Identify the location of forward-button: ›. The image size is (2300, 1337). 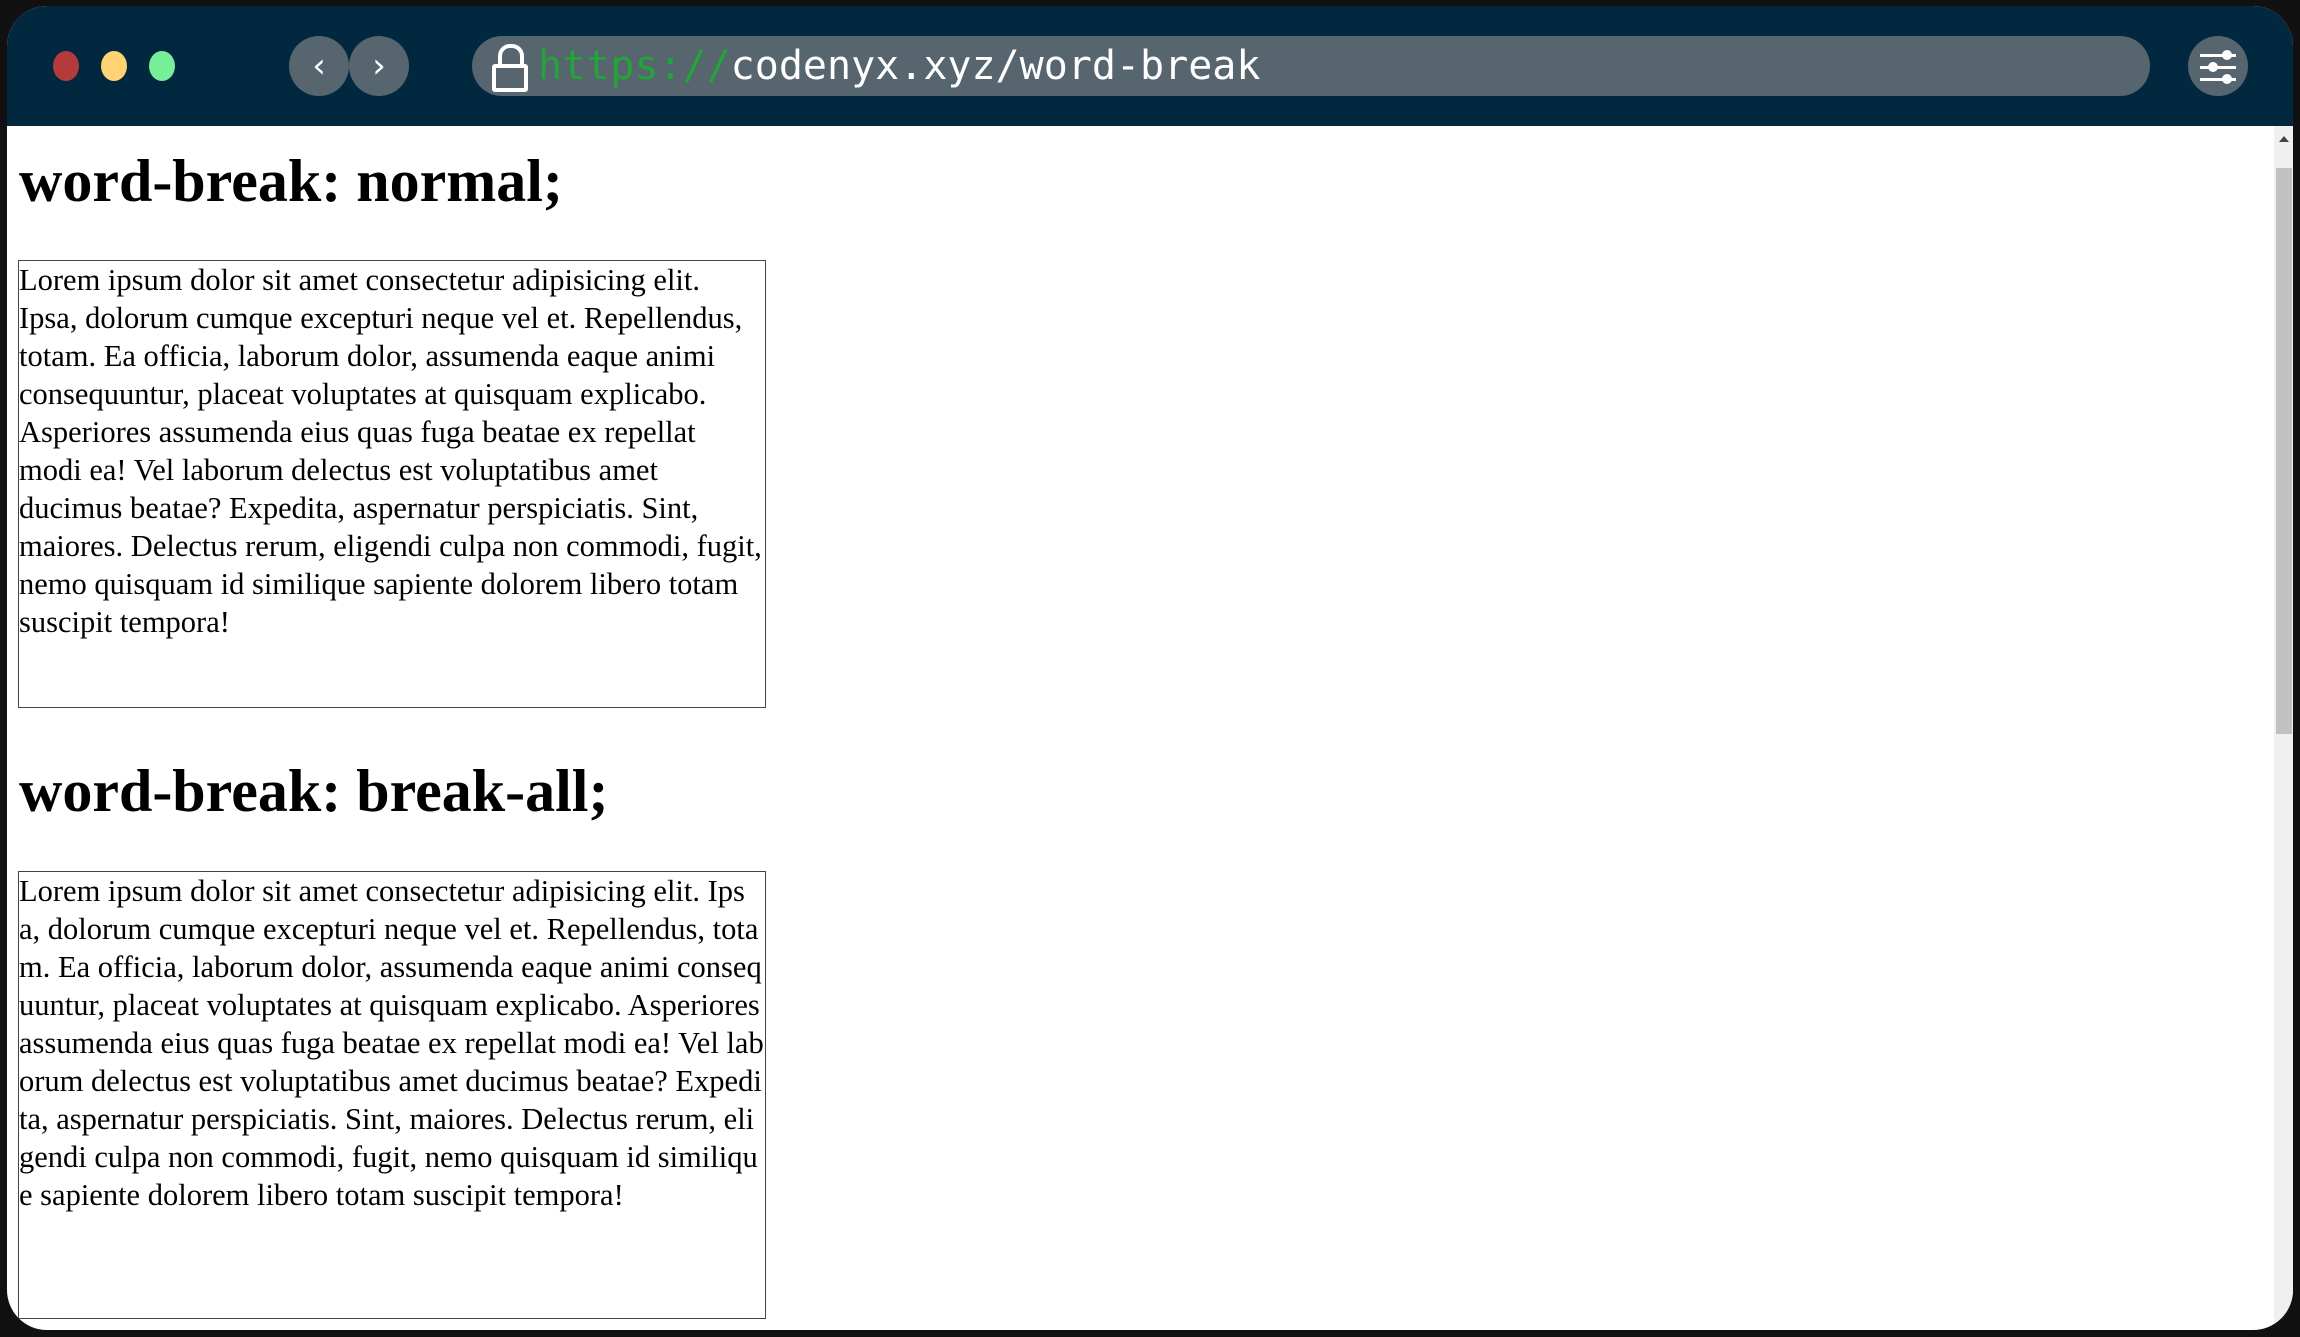
(379, 66).